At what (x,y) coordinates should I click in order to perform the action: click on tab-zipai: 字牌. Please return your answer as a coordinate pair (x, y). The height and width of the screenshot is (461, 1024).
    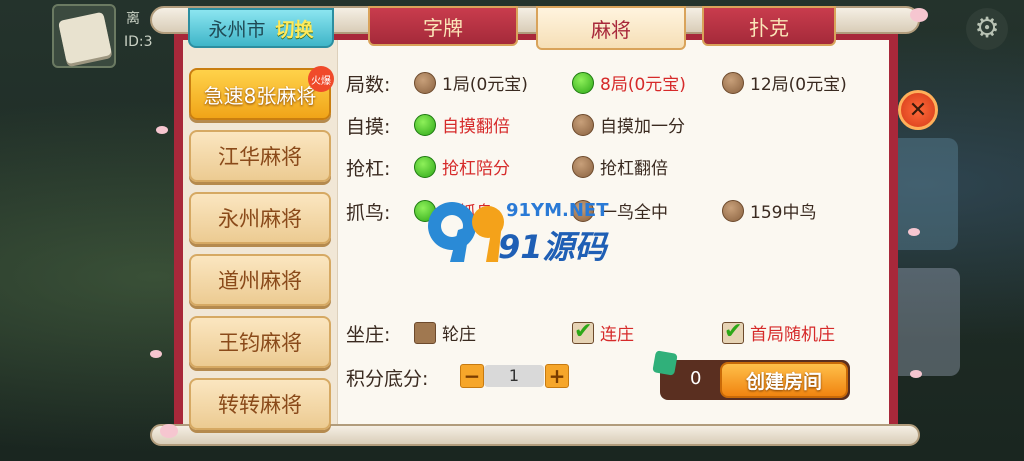
    Looking at the image, I should click on (443, 26).